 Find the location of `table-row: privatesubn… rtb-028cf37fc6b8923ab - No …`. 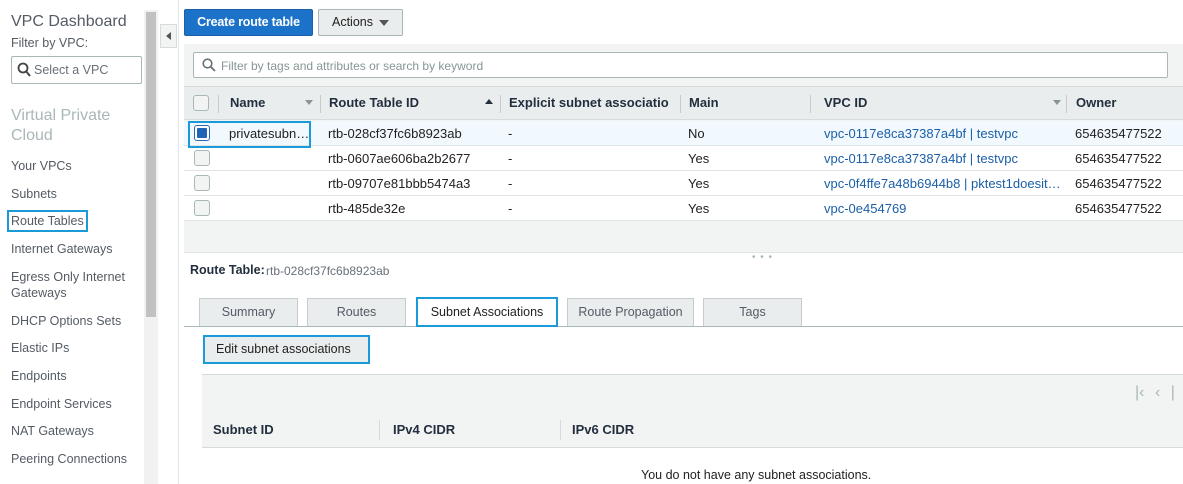

table-row: privatesubn… rtb-028cf37fc6b8923ab - No … is located at coordinates (683, 133).